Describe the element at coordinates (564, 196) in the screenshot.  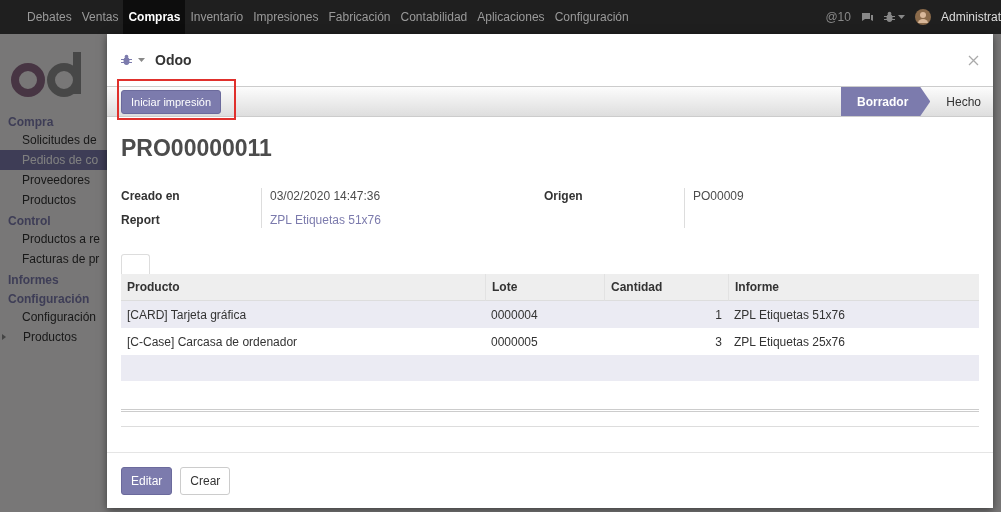
I see `field-label: Origen` at that location.